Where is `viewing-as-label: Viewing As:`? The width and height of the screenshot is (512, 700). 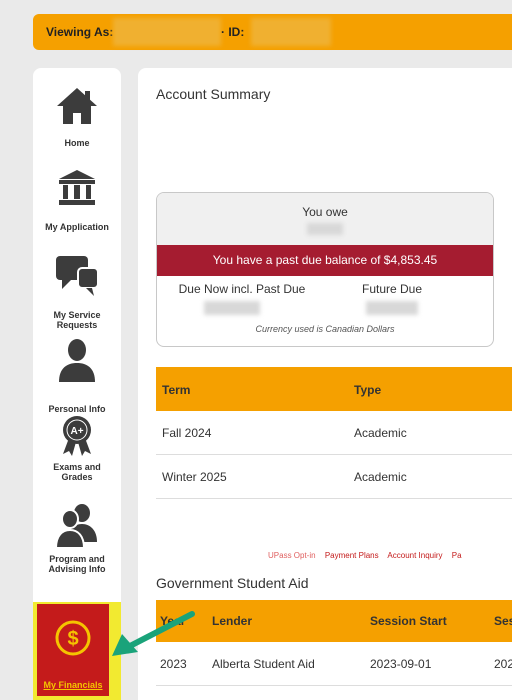
viewing-as-label: Viewing As: is located at coordinates (80, 32).